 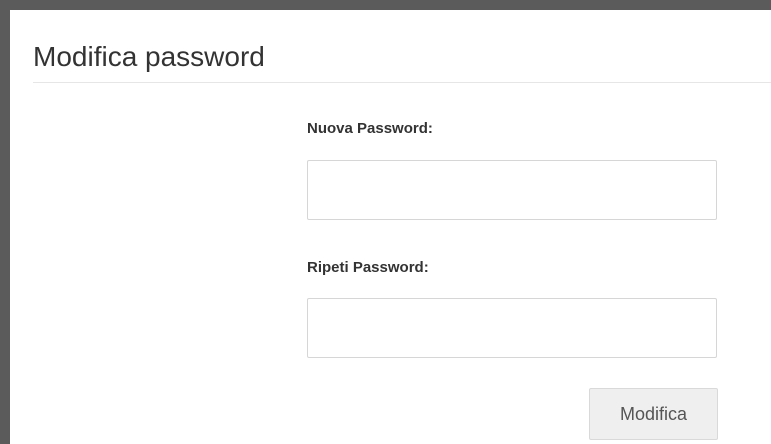 I want to click on repeat-password-label: Ripeti Password:, so click(x=368, y=267).